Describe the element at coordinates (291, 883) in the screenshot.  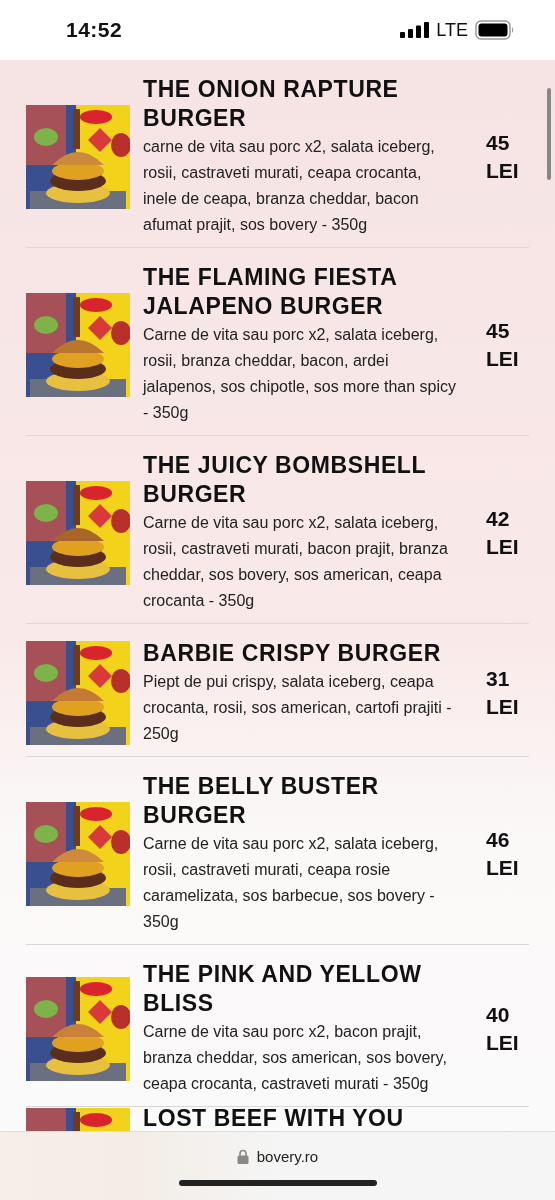
I see `item-description: Carne de vita sau porc x2, salata iceberg, rosii, castraveti murati, ceapa rosie caramelizata, sos barbecue, sos bovery - 350g` at that location.